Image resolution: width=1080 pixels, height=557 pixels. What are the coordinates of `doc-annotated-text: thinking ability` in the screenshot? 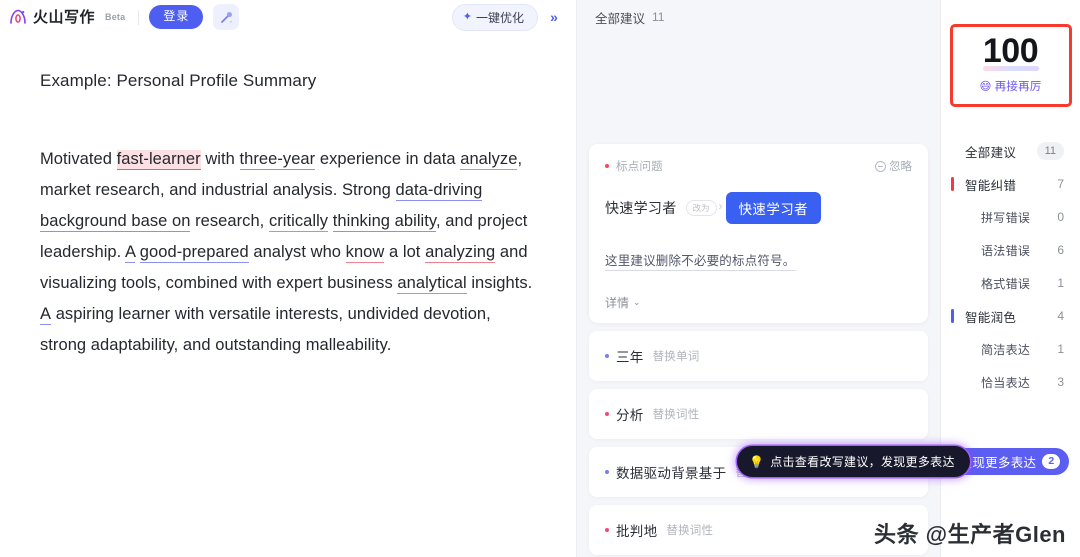 It's located at (384, 221).